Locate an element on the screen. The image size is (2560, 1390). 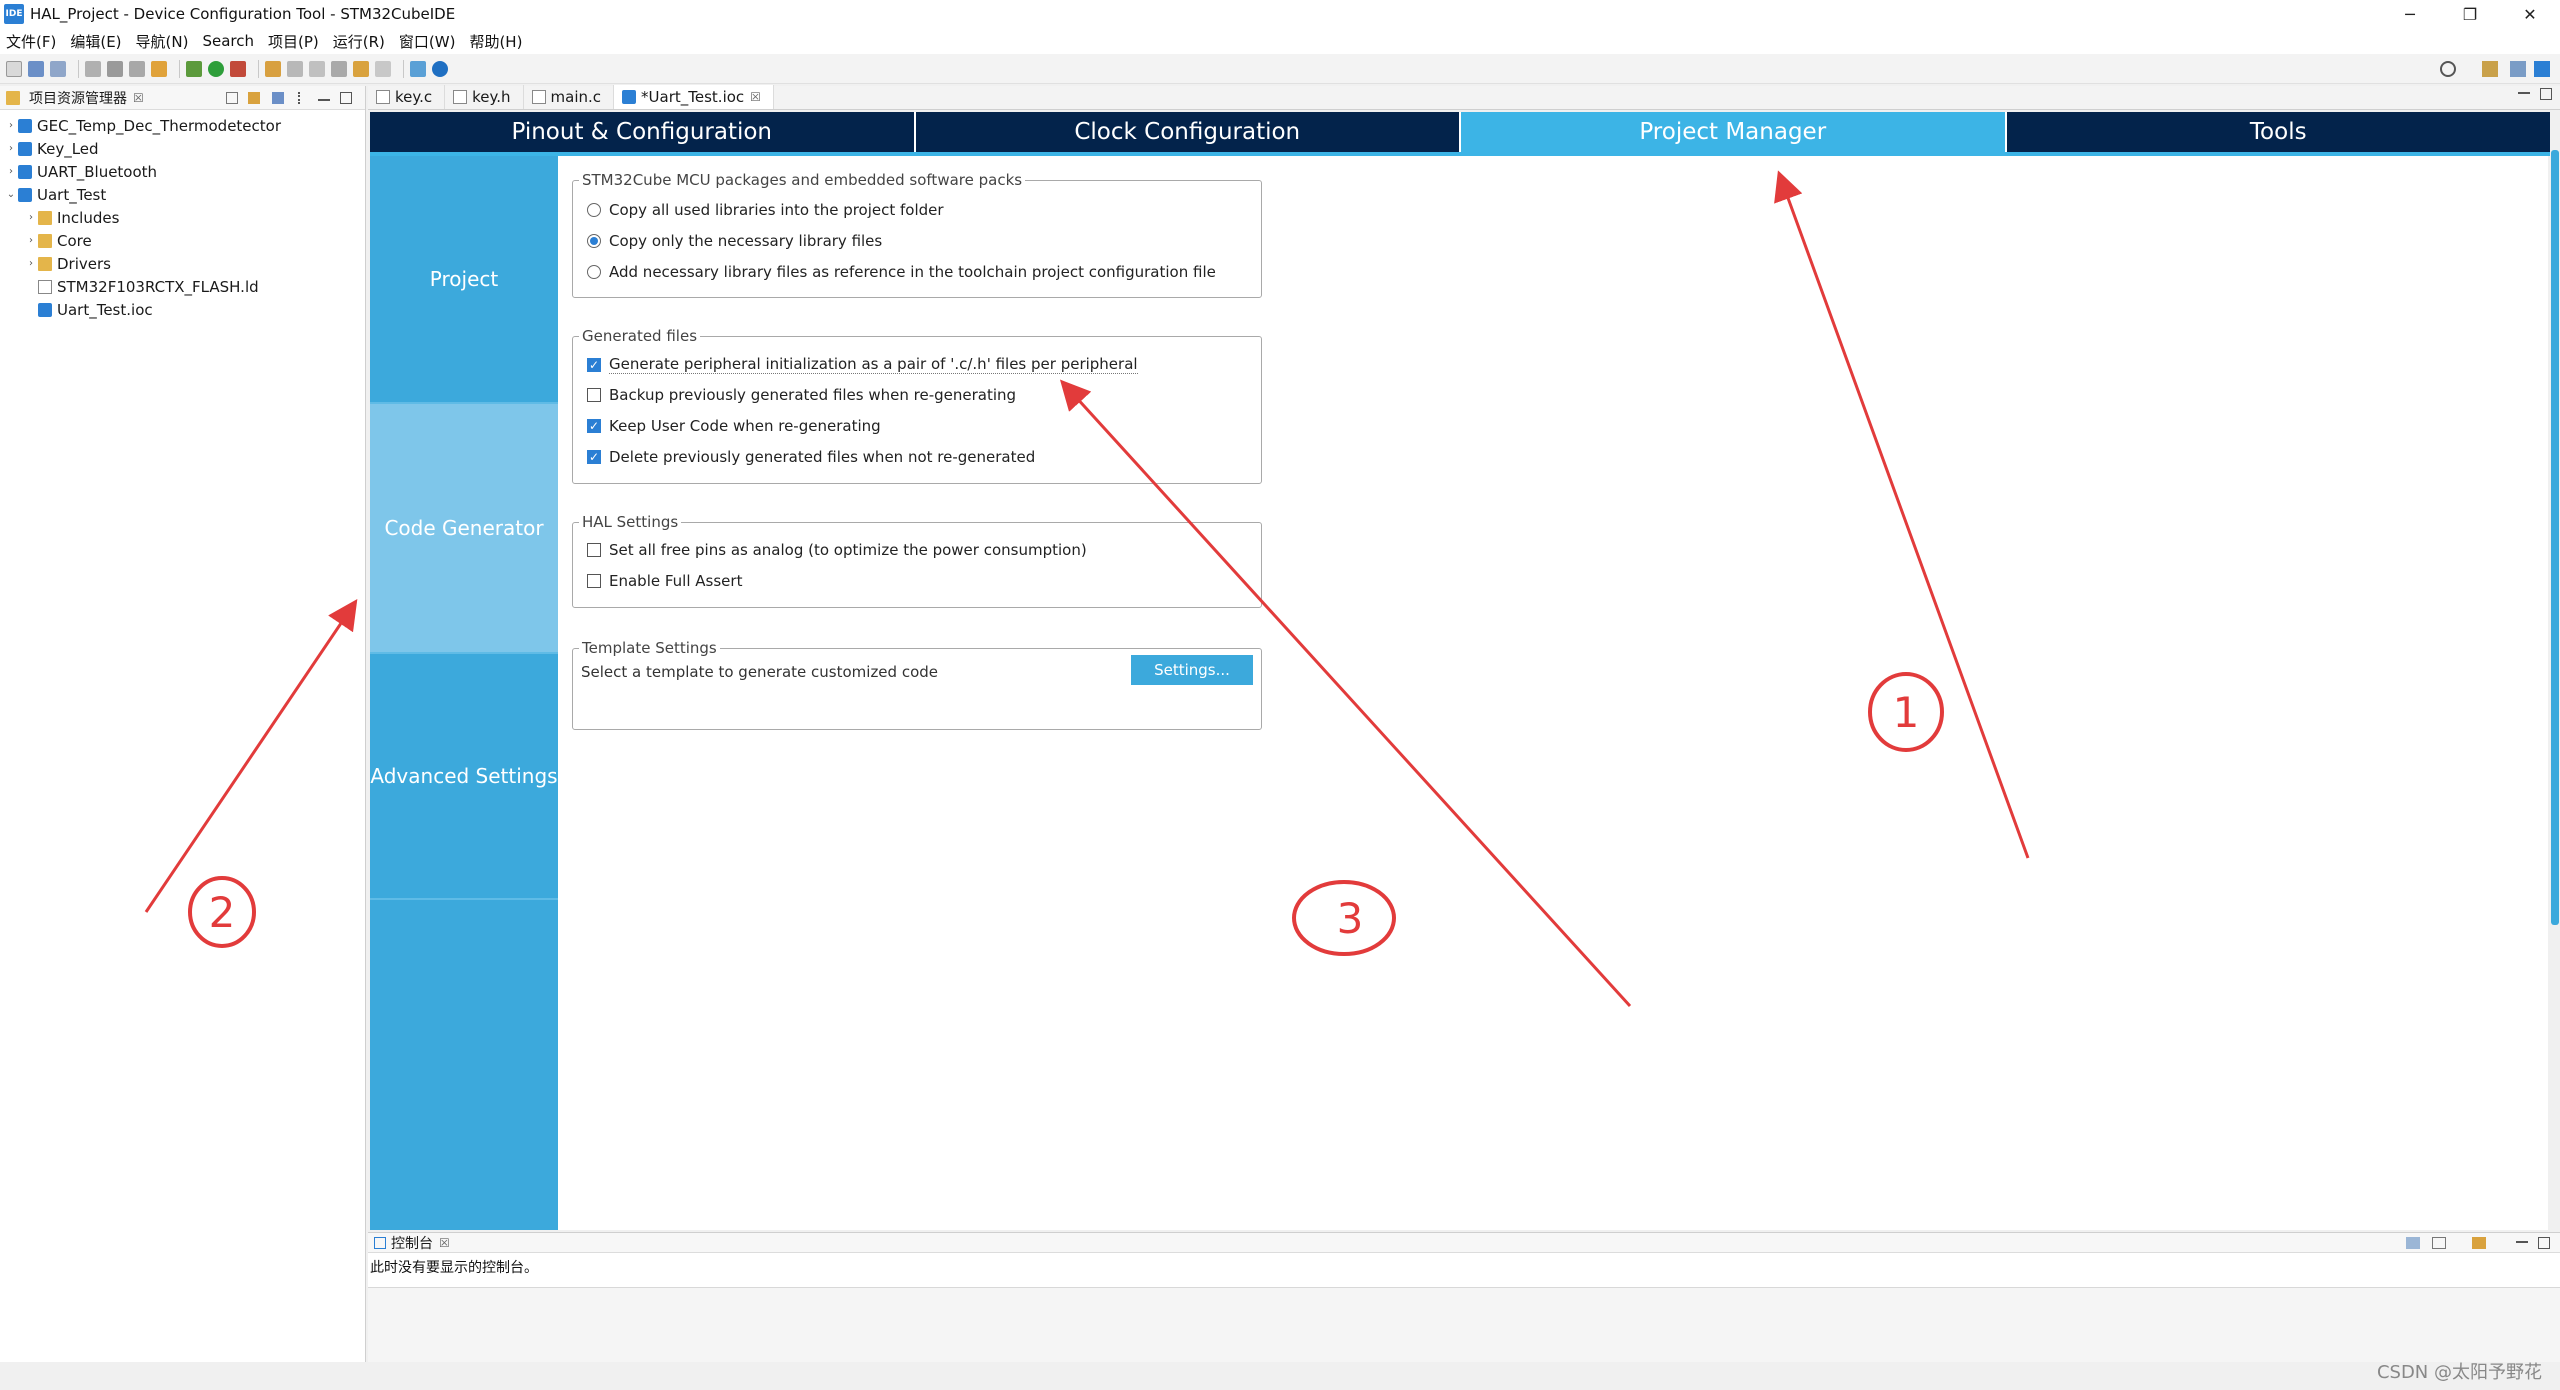
next-annotation-icon is located at coordinates (295, 68).